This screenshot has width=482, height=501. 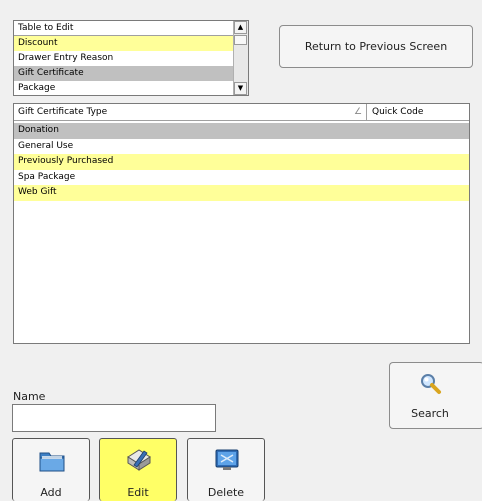 What do you see at coordinates (435, 395) in the screenshot?
I see `search-button: Search` at bounding box center [435, 395].